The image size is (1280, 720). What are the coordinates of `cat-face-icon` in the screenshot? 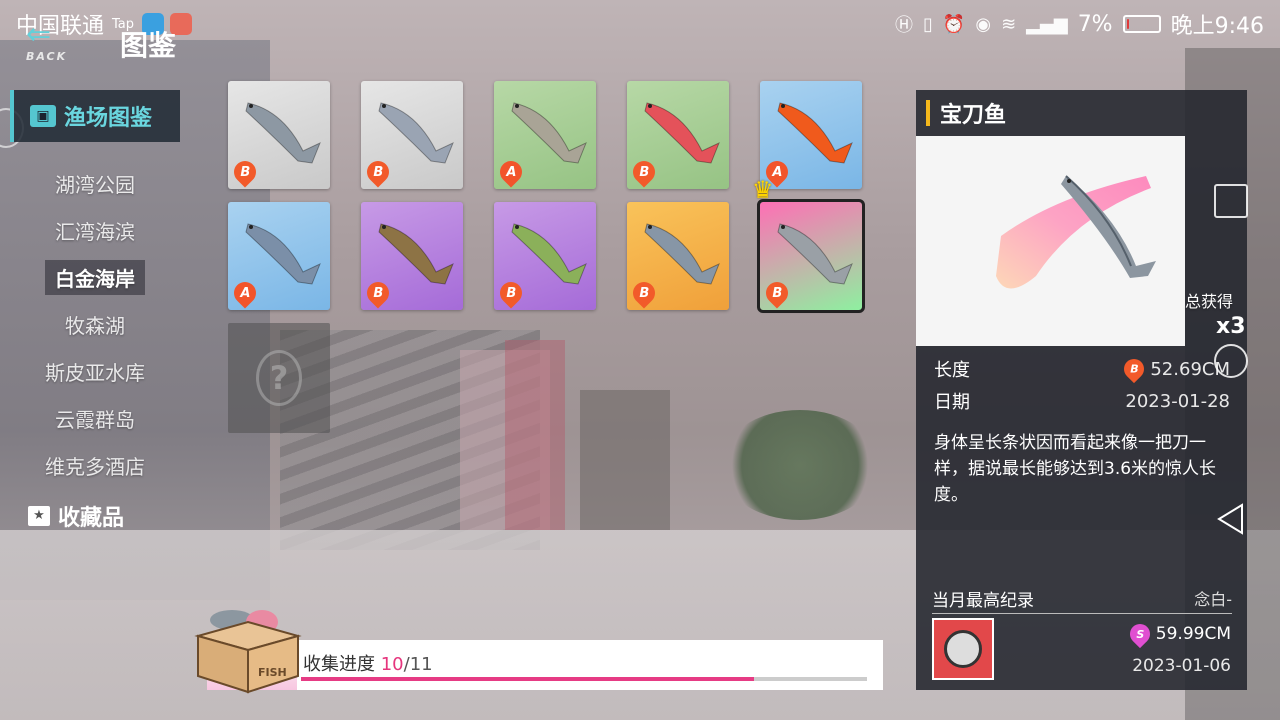 It's located at (963, 649).